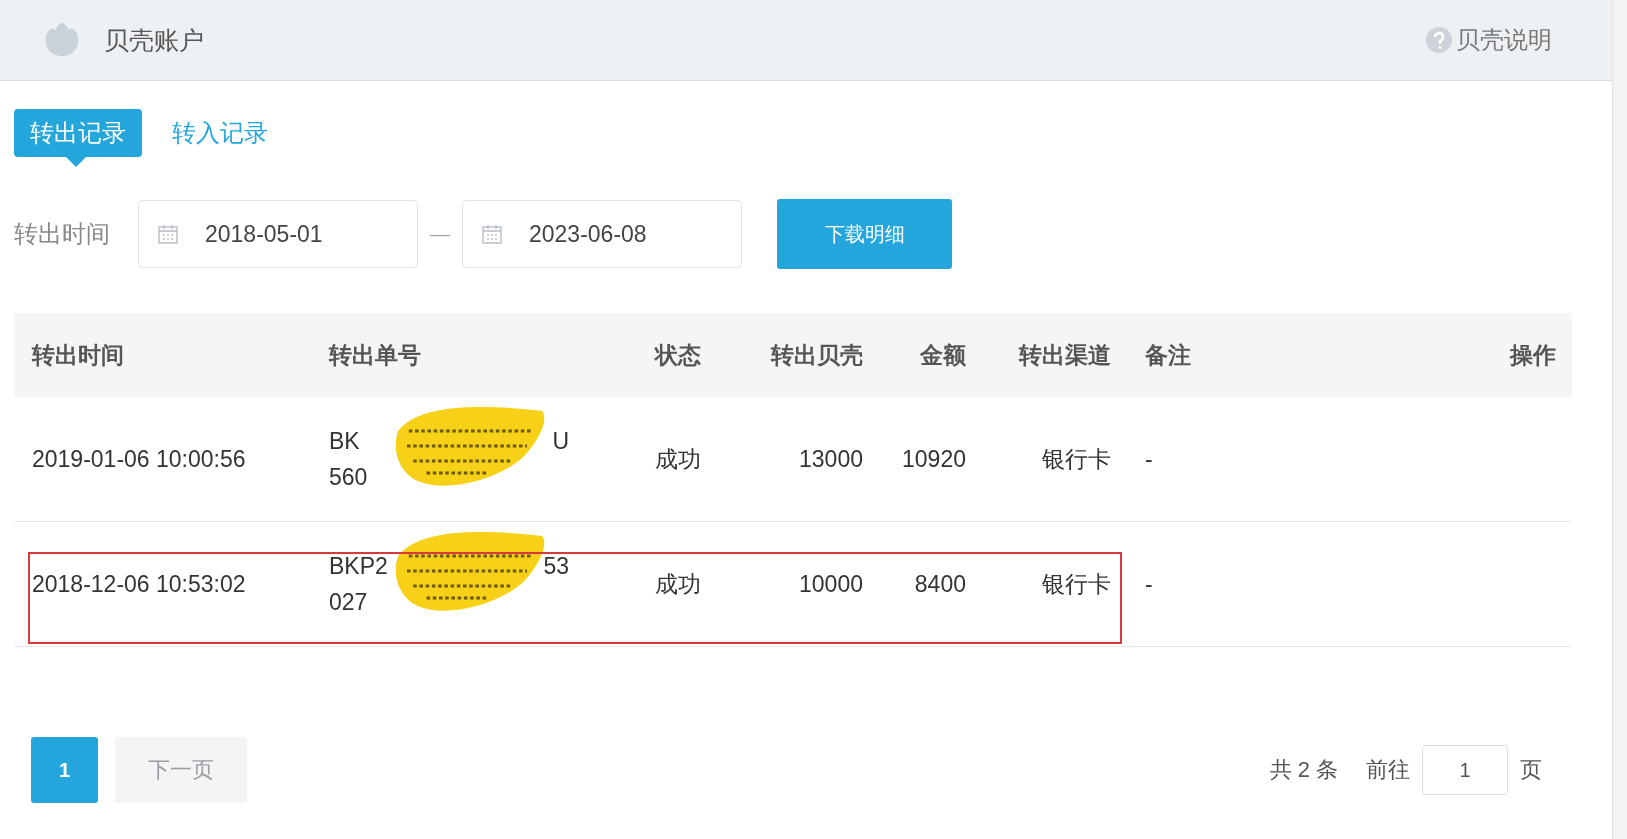 Image resolution: width=1627 pixels, height=839 pixels. I want to click on page-title: 贝壳账户, so click(154, 40).